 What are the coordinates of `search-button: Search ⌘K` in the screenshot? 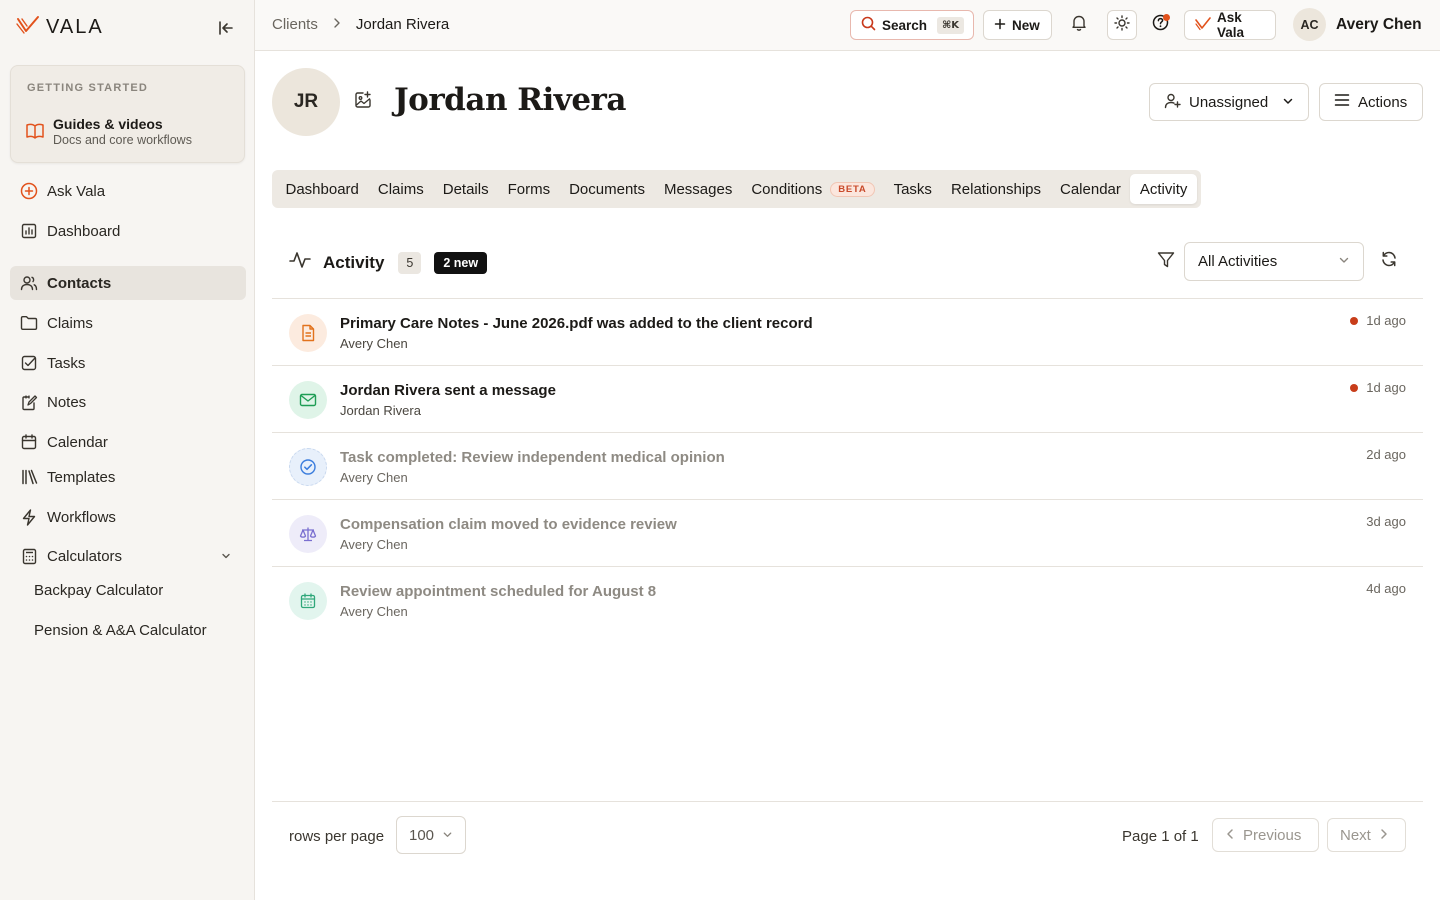 It's located at (912, 25).